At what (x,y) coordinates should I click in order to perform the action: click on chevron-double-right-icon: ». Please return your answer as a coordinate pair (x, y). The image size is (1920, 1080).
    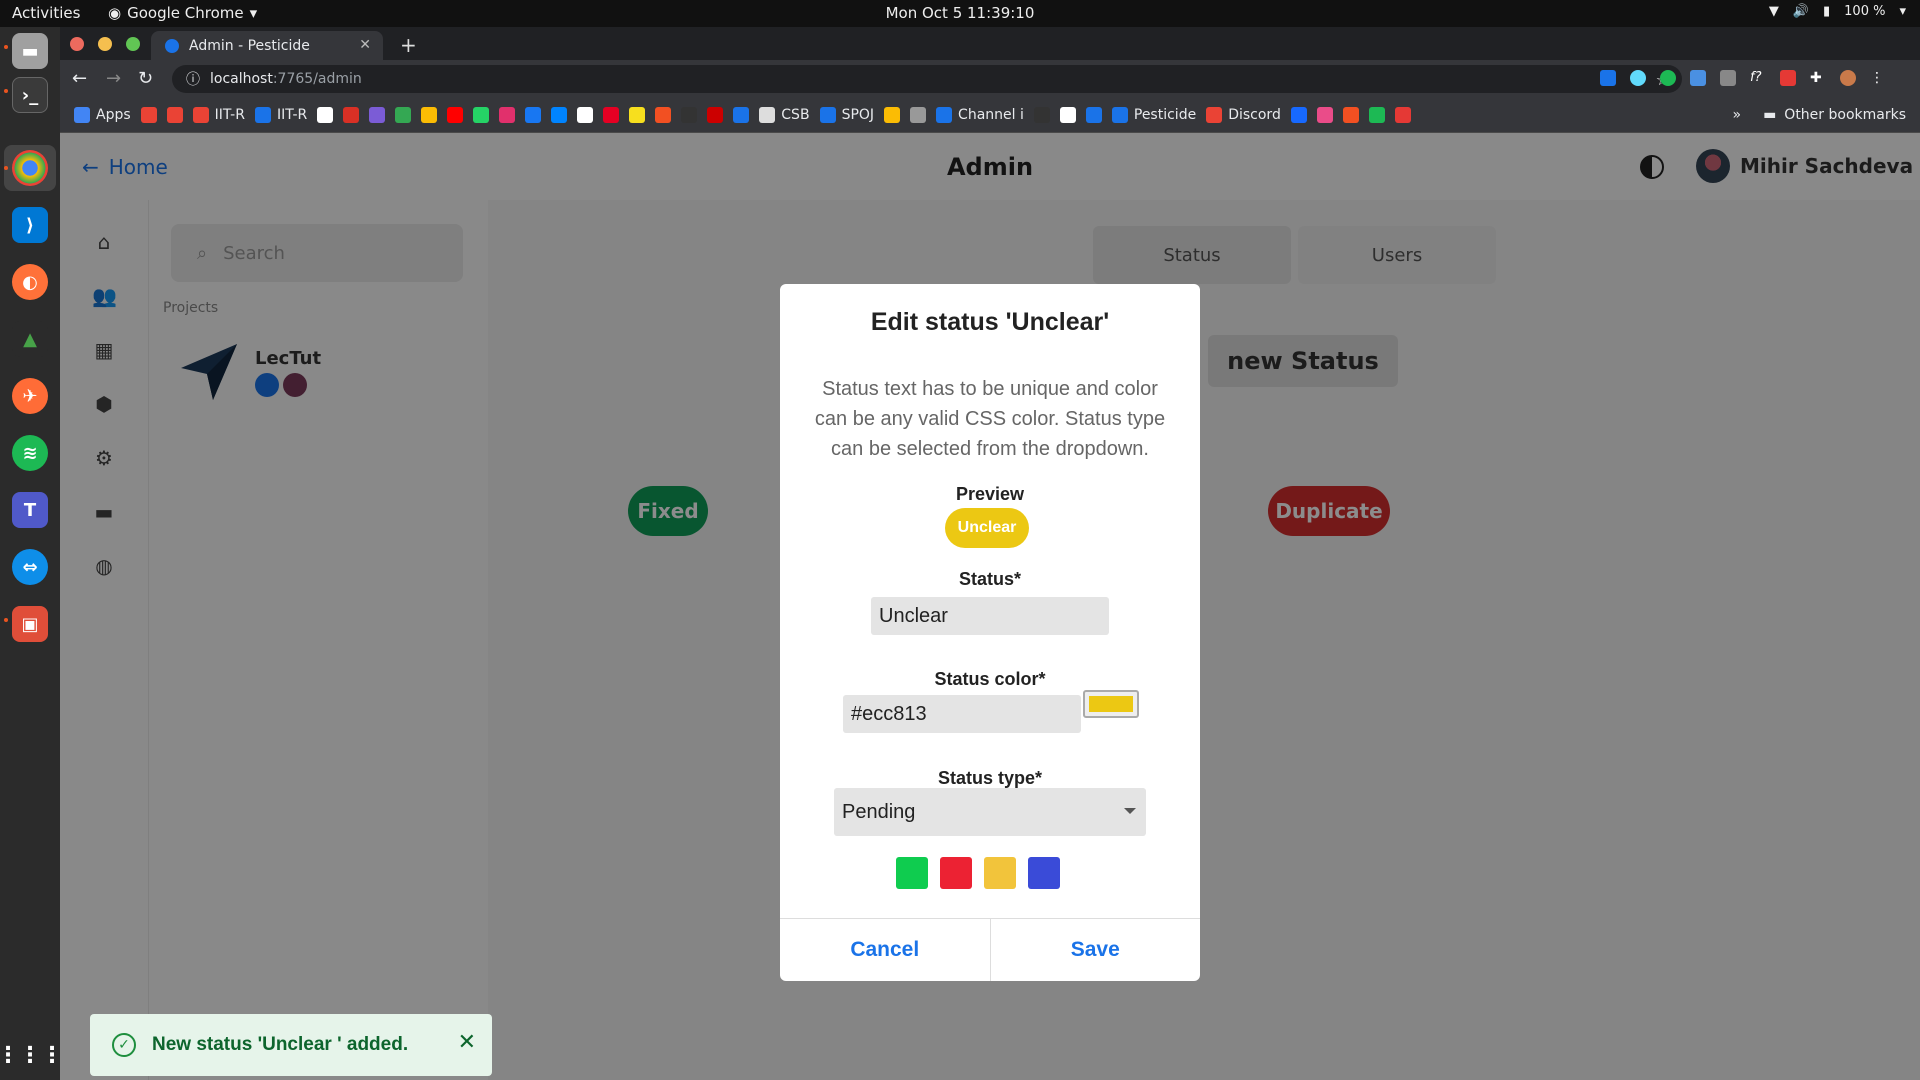
    Looking at the image, I should click on (1736, 115).